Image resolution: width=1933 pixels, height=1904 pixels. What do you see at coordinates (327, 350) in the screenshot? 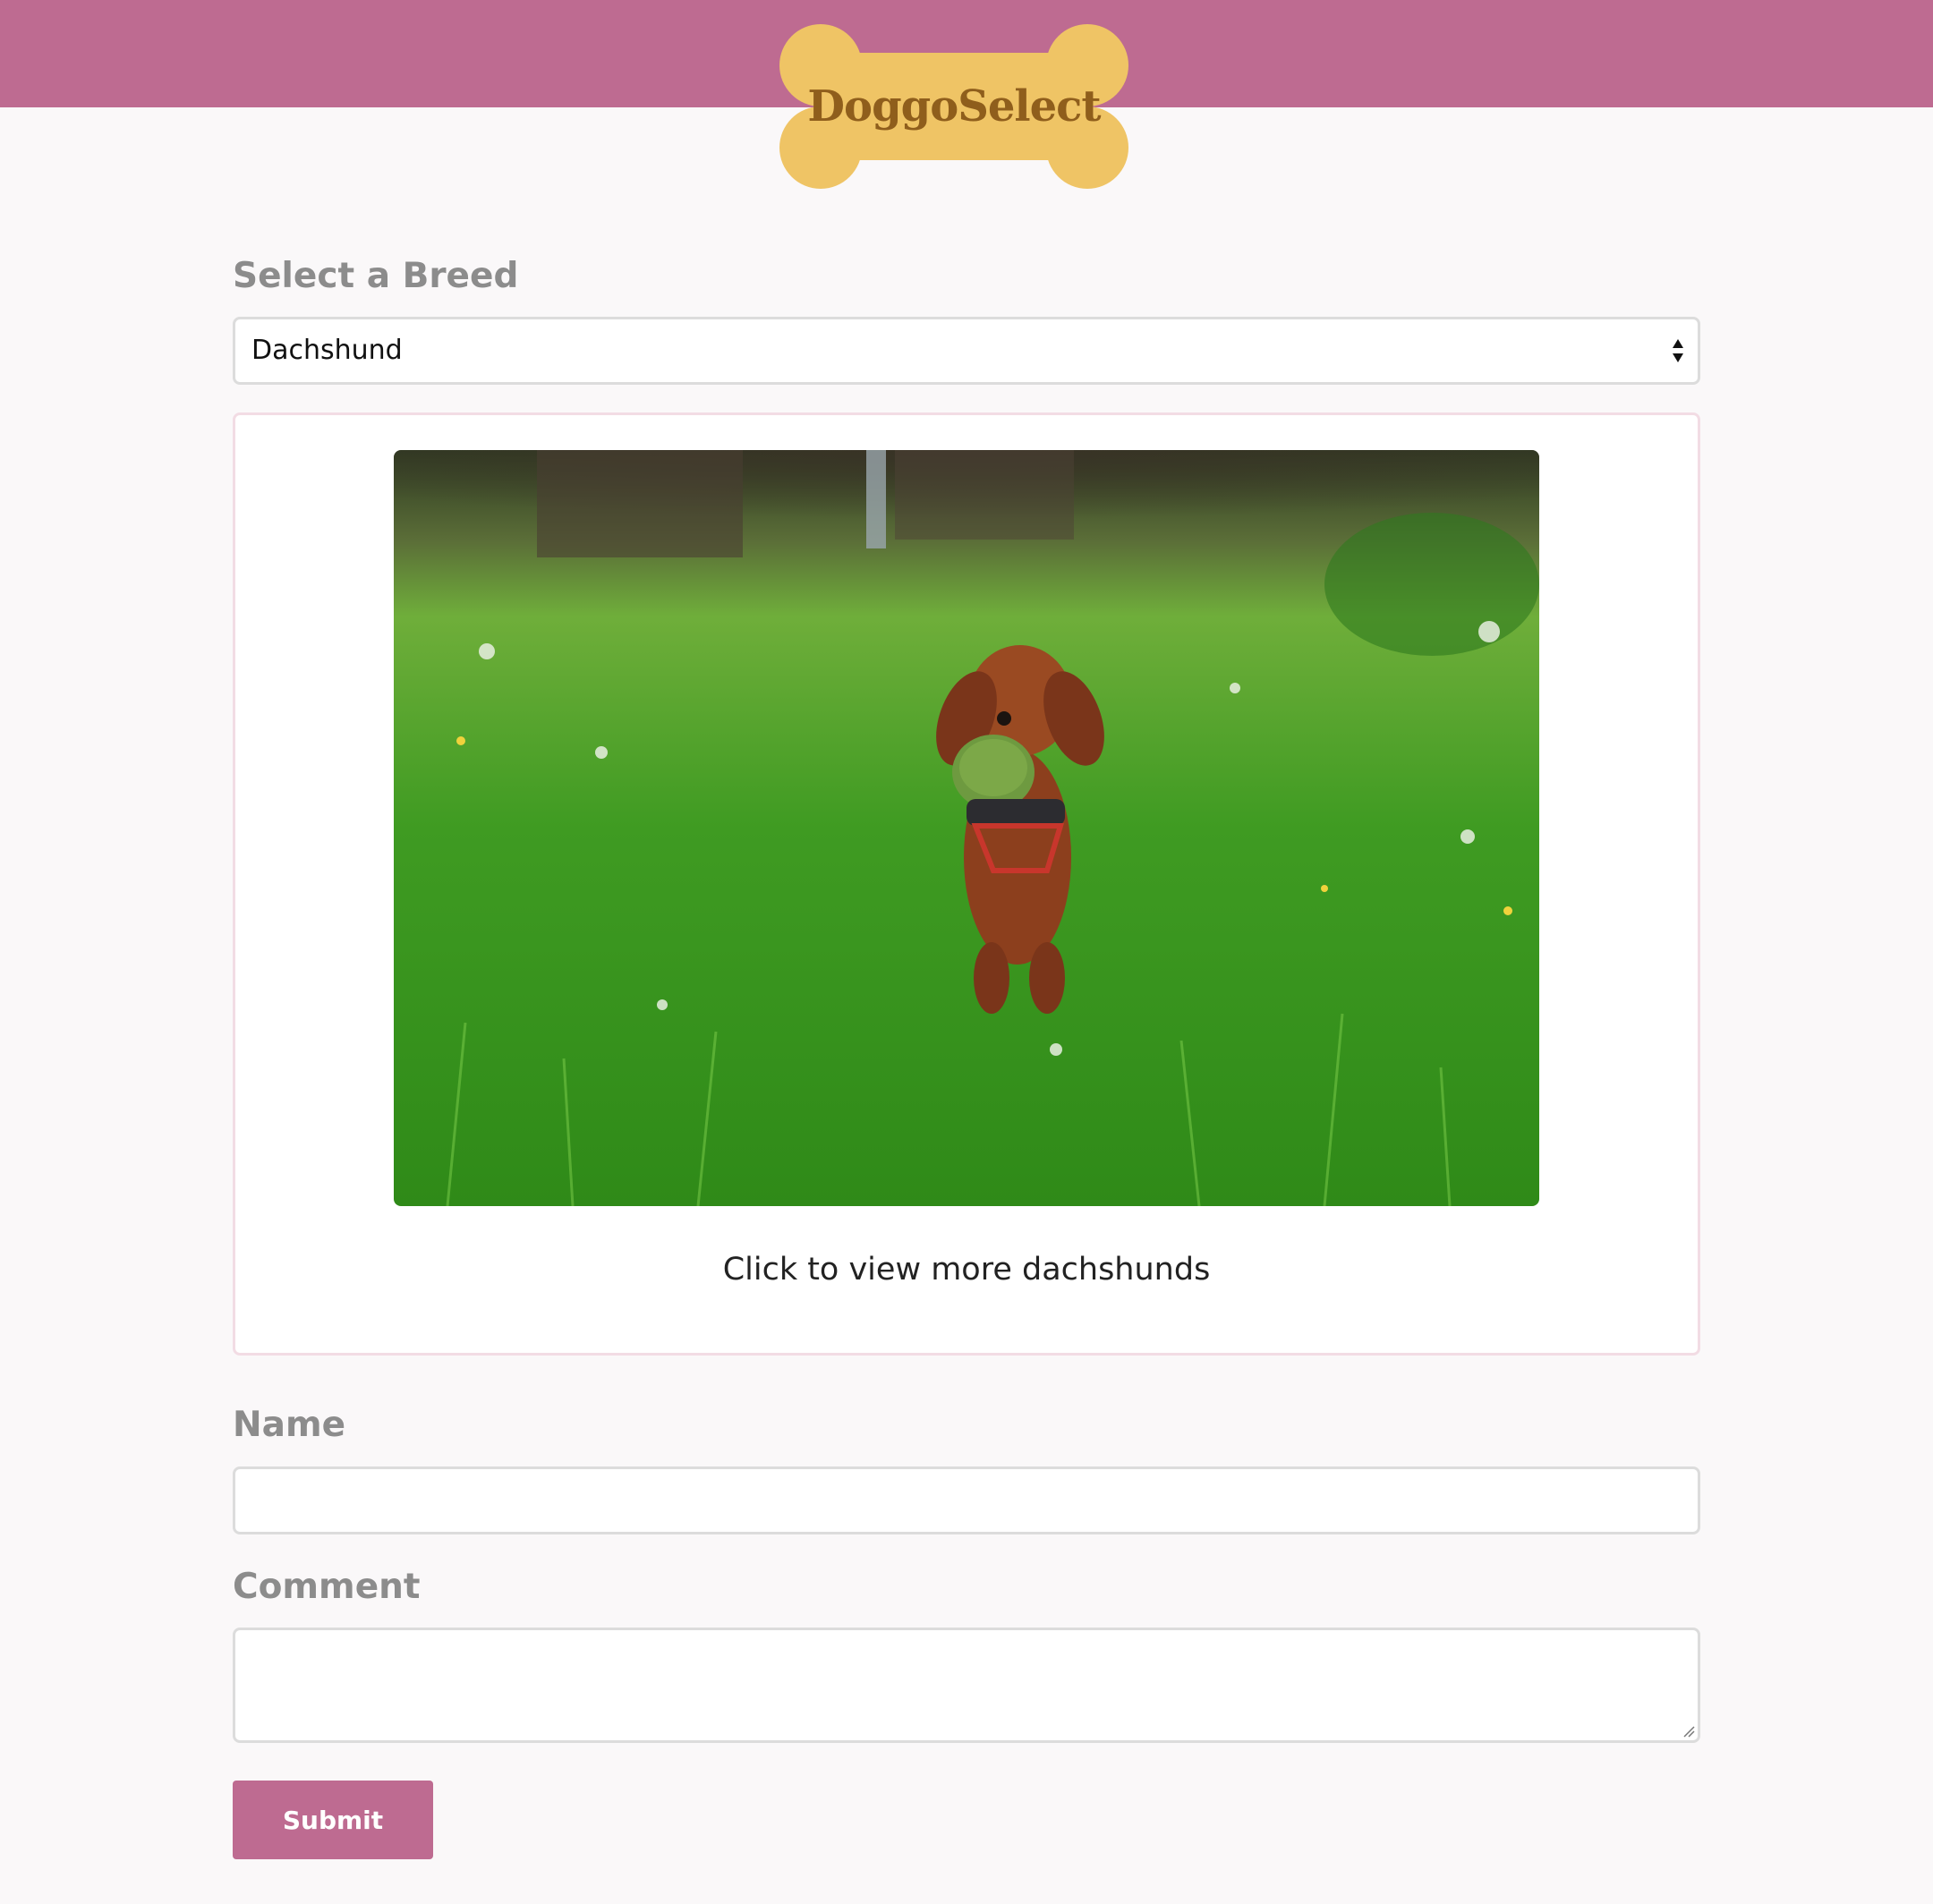
I see `breed-select-value: Dachshund` at bounding box center [327, 350].